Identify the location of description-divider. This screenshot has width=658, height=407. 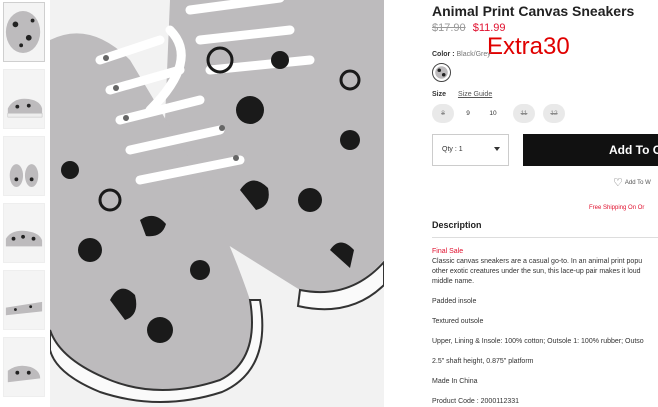
(545, 237).